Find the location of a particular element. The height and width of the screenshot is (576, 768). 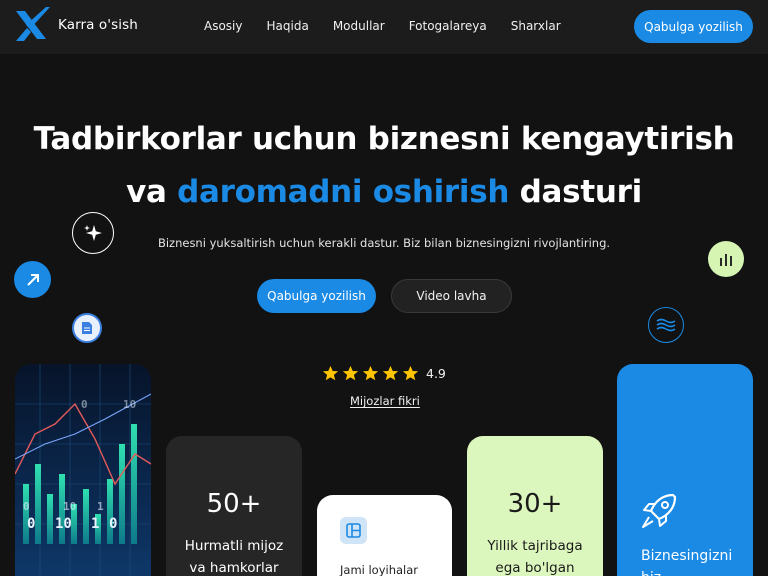

projects-label: Jami loyihalar is located at coordinates (379, 569).